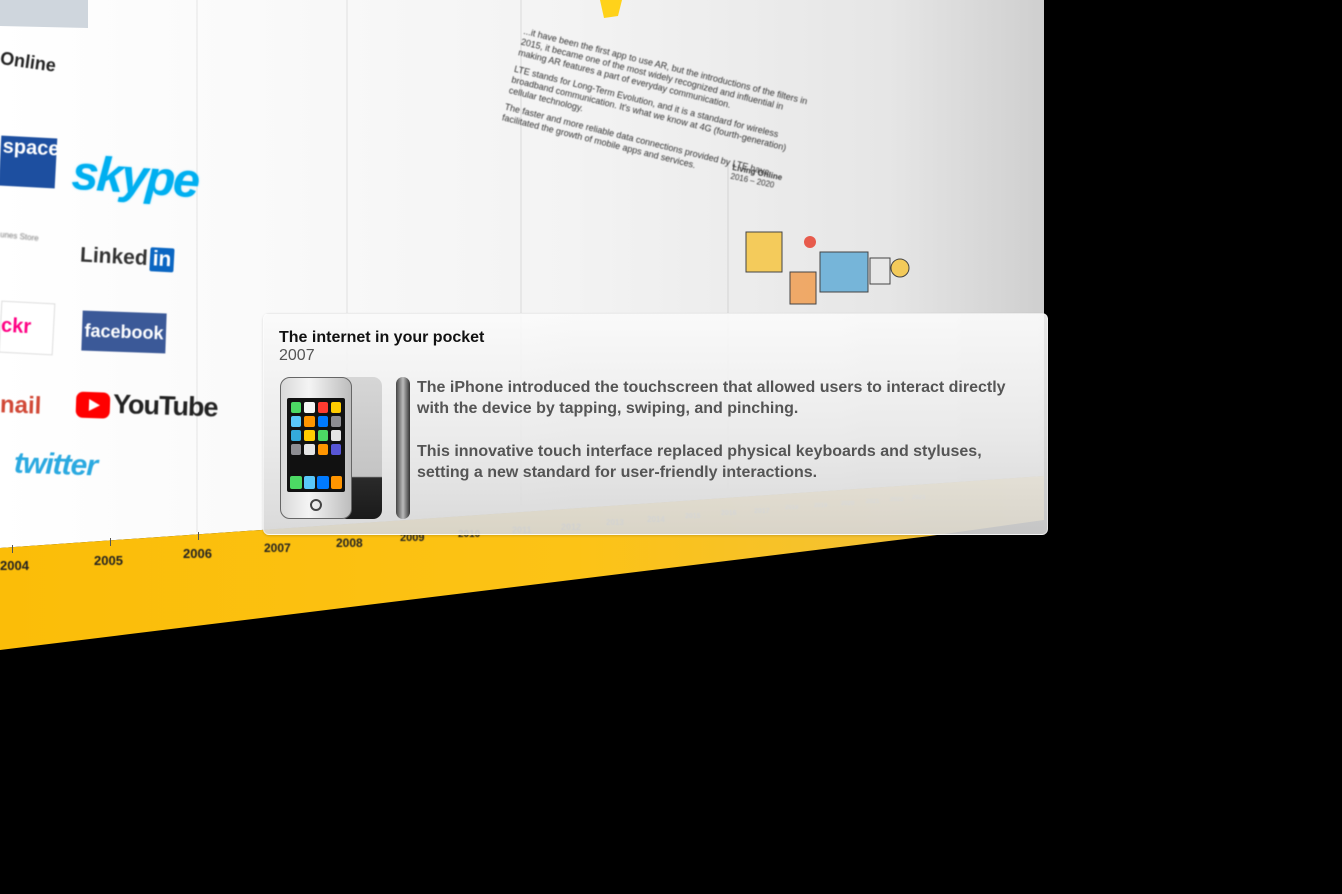 Image resolution: width=1342 pixels, height=894 pixels. I want to click on timeline-year: 2008, so click(349, 543).